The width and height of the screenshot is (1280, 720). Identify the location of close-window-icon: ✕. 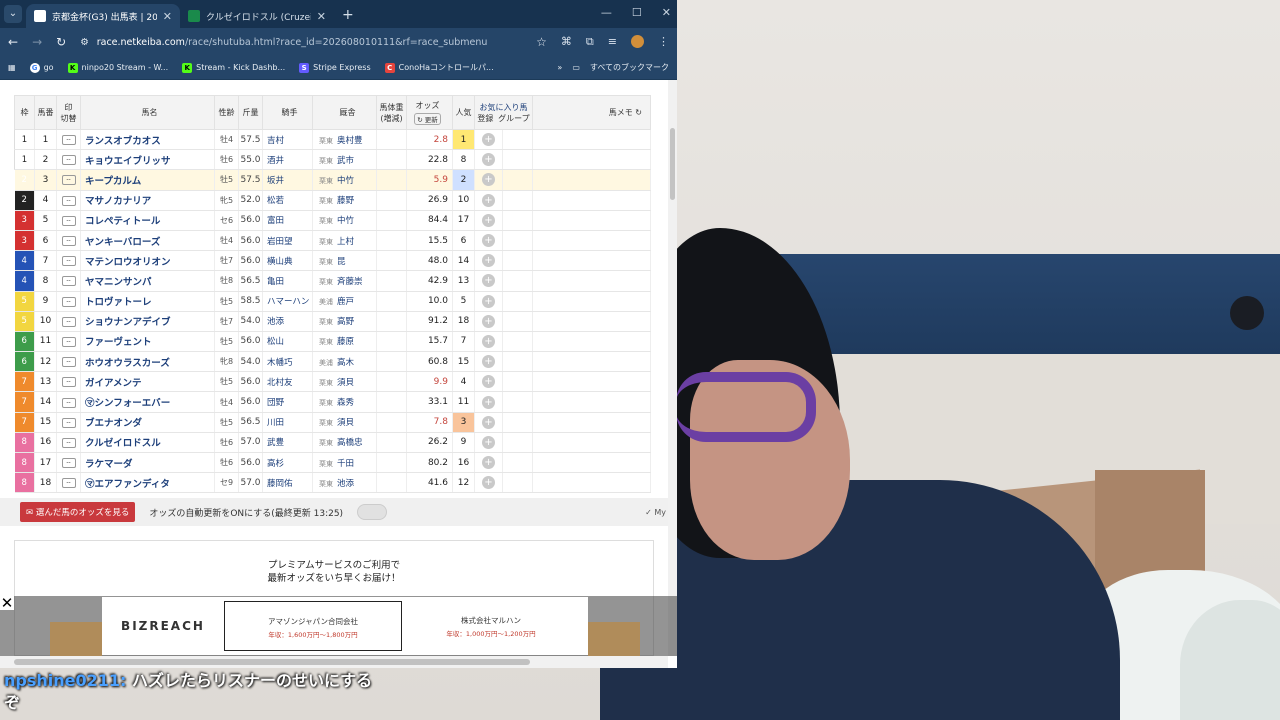
(666, 12).